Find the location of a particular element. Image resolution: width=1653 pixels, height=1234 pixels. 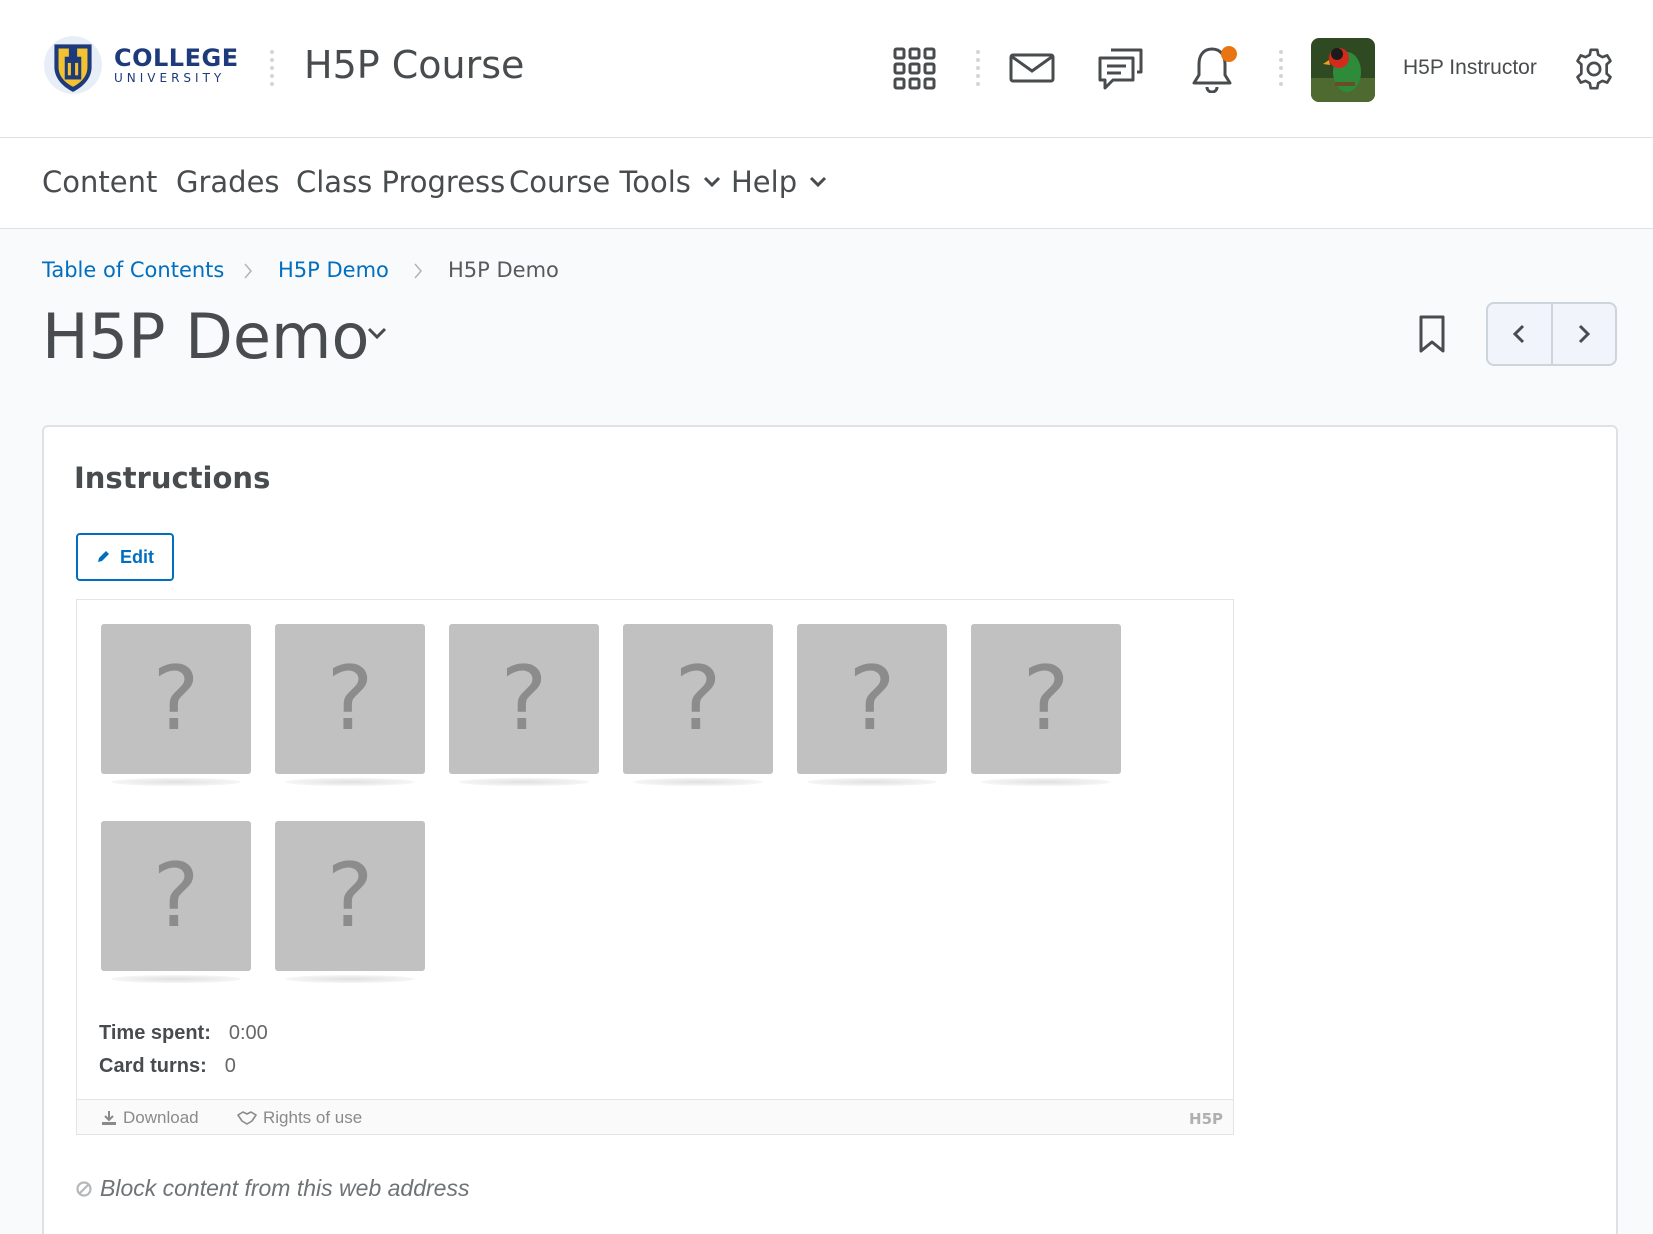

course-title: H5P Course is located at coordinates (414, 65).